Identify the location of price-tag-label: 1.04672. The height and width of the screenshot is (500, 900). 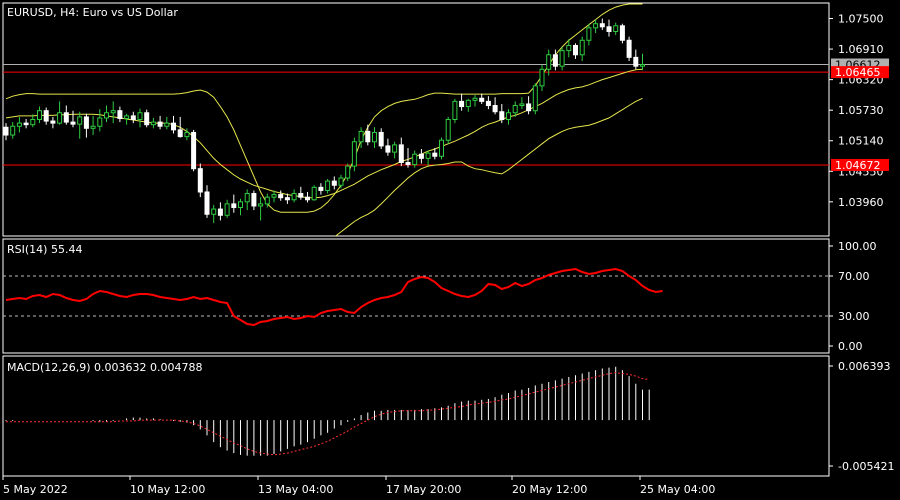
(858, 165).